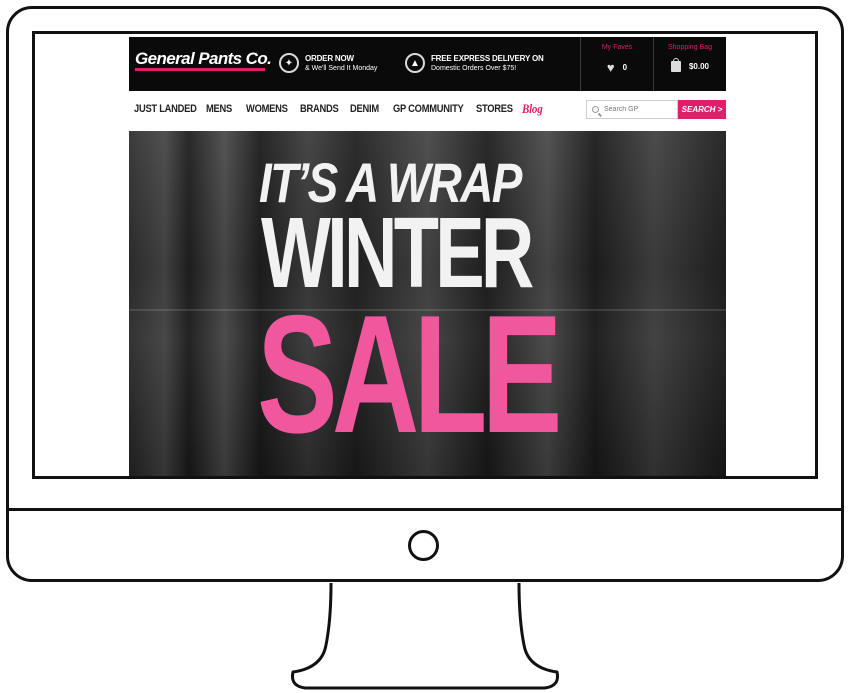  What do you see at coordinates (319, 109) in the screenshot?
I see `nav-item-brands: BRANDS` at bounding box center [319, 109].